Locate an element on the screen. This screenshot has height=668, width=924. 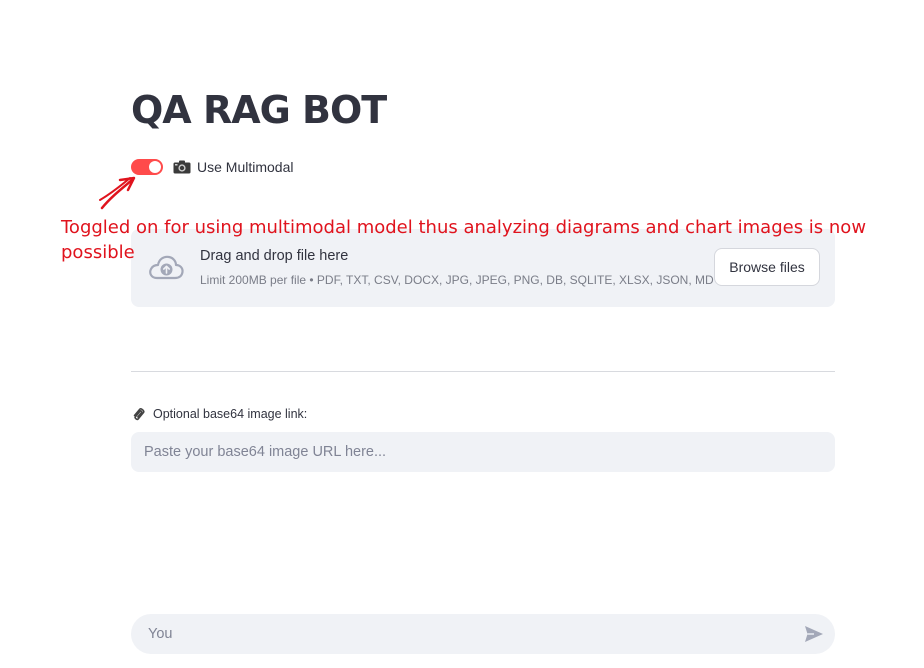
page-title: QA RAG BOT is located at coordinates (259, 110).